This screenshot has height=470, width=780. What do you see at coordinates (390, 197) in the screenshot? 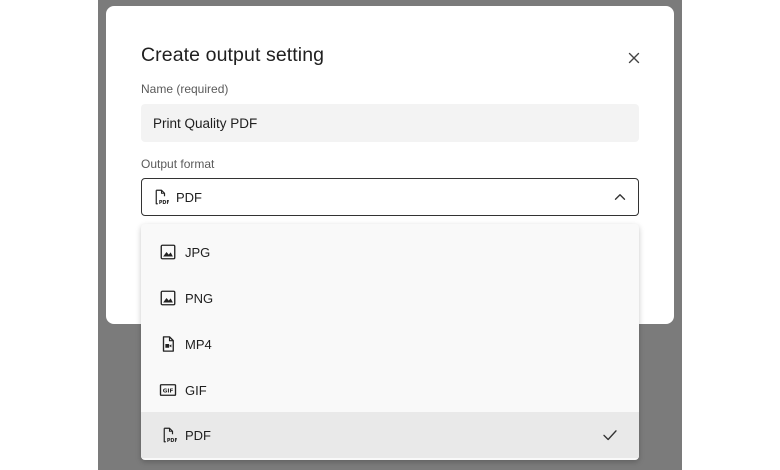
I see `output-format-select: PDF PDF` at bounding box center [390, 197].